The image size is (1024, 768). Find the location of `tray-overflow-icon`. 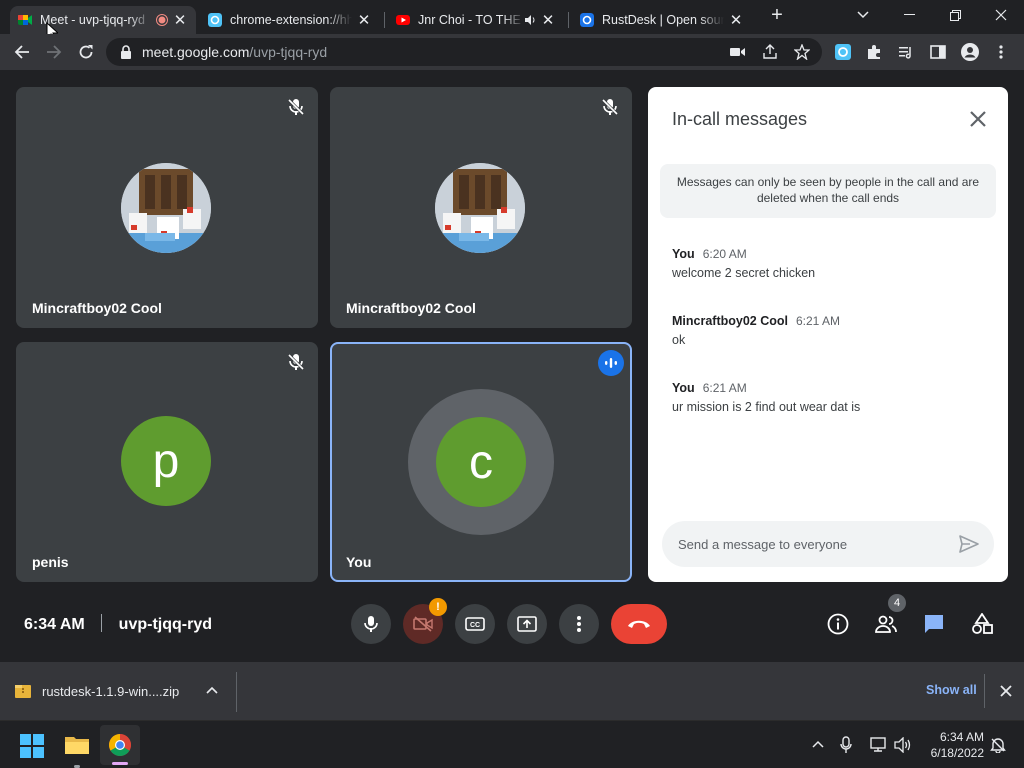

tray-overflow-icon is located at coordinates (818, 744).